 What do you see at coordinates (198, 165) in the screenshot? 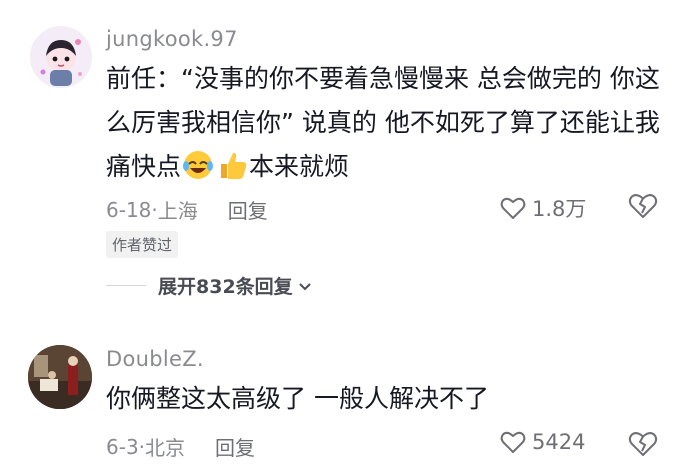
I see `laughing-tears-emoji-icon` at bounding box center [198, 165].